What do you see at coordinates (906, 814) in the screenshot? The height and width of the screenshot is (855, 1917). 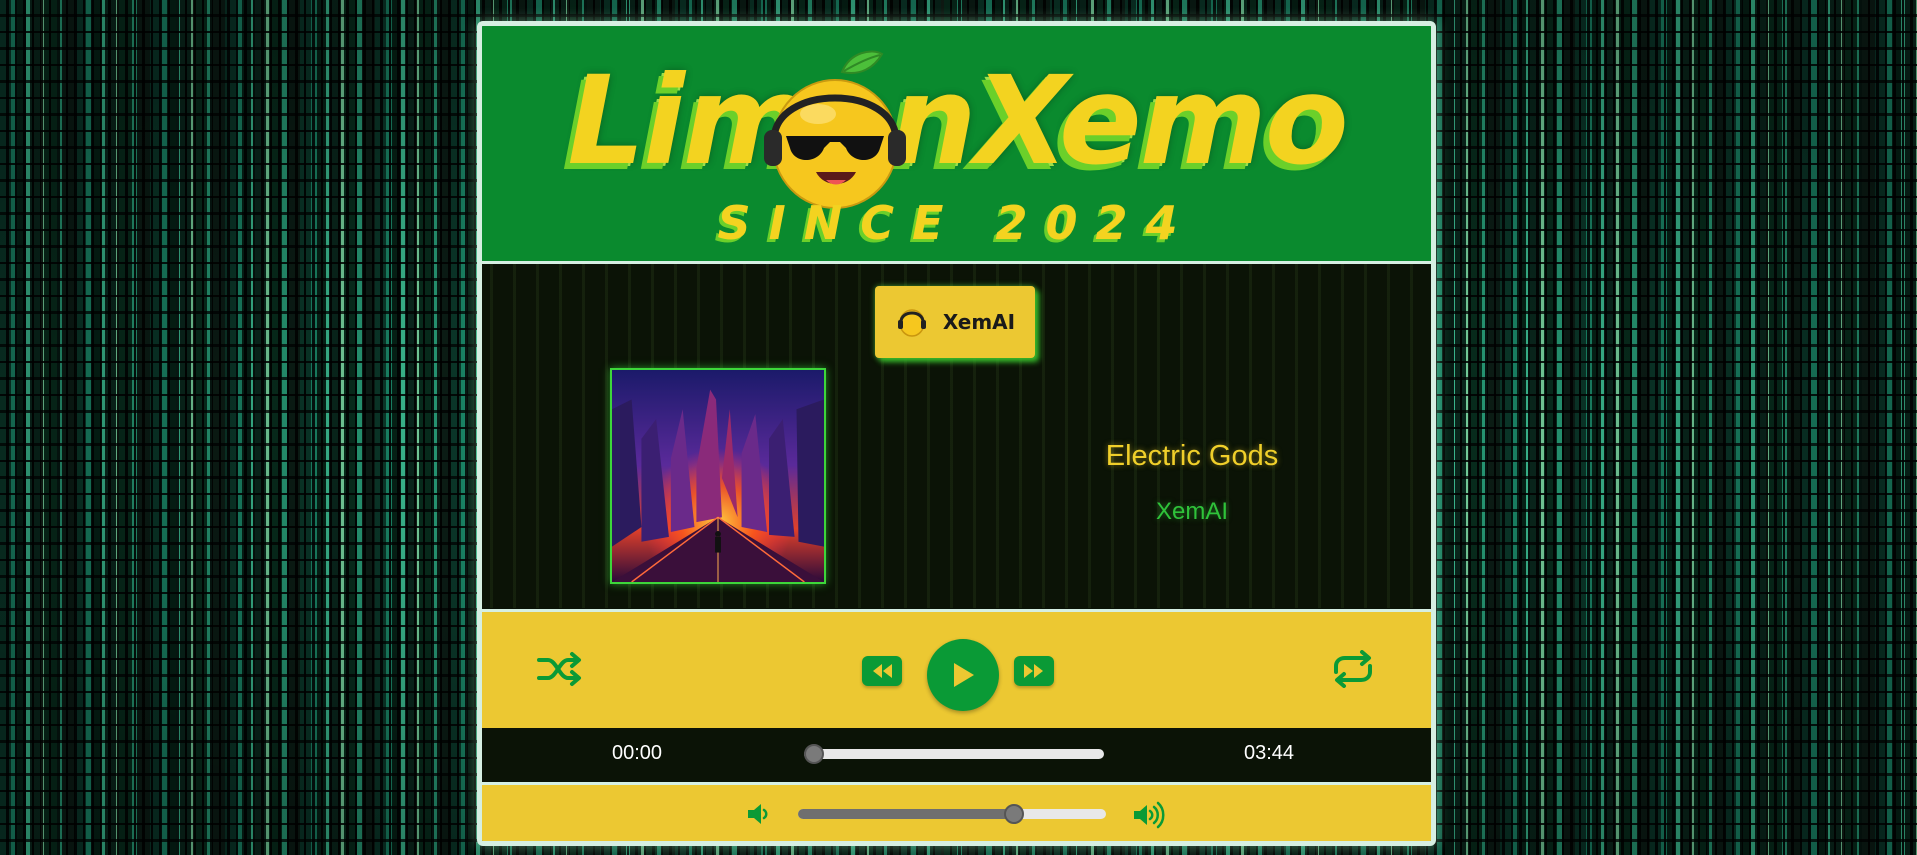 I see `volume-slider-fill` at bounding box center [906, 814].